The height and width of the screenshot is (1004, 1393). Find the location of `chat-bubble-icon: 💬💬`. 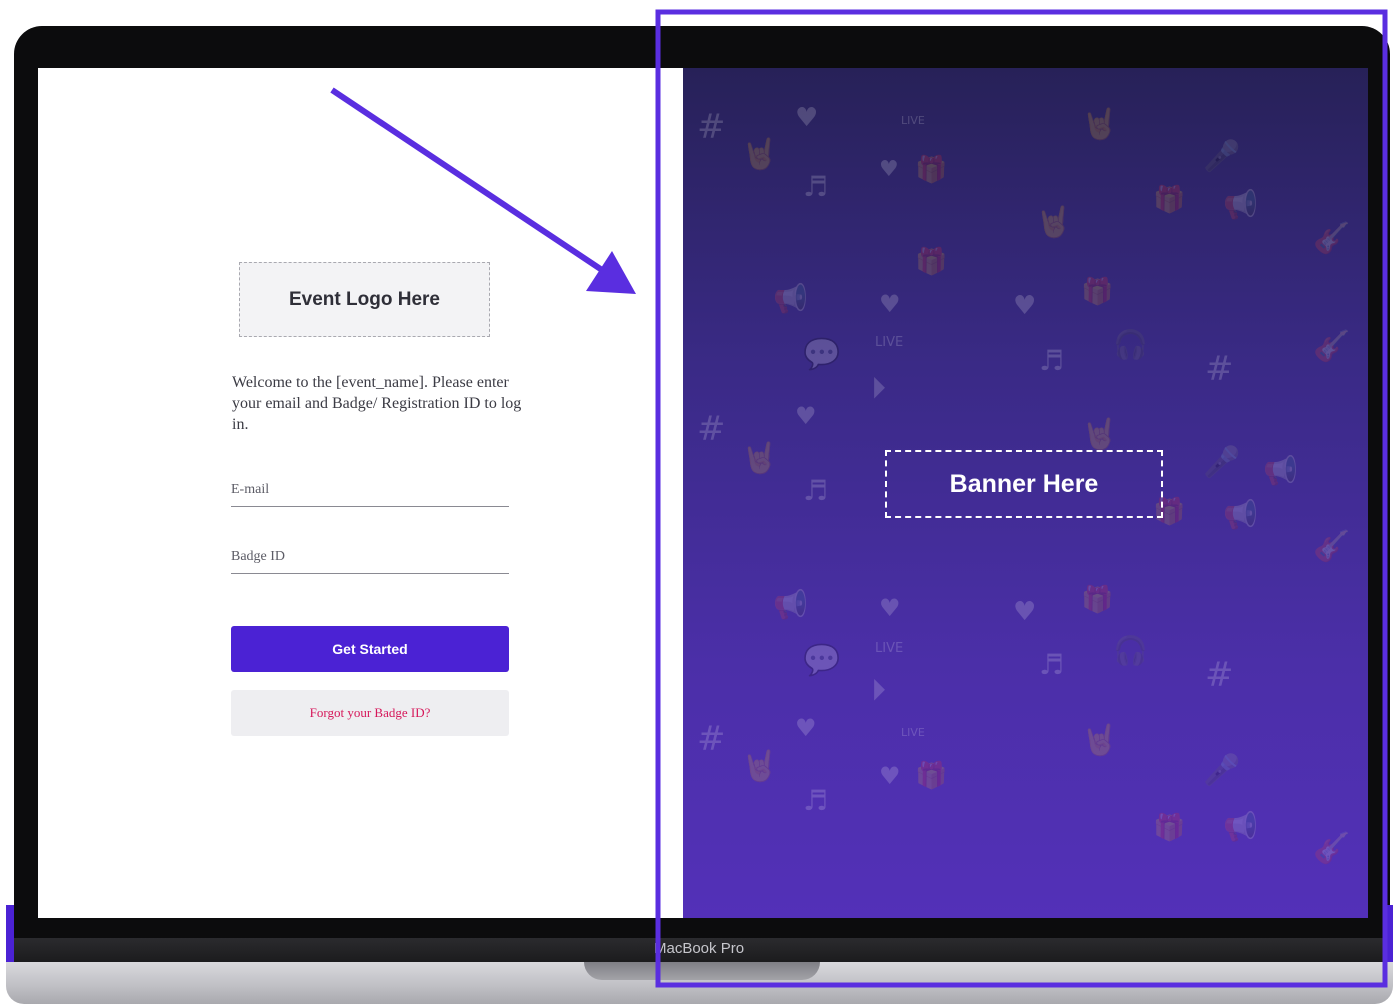

chat-bubble-icon: 💬💬 is located at coordinates (821, 507).